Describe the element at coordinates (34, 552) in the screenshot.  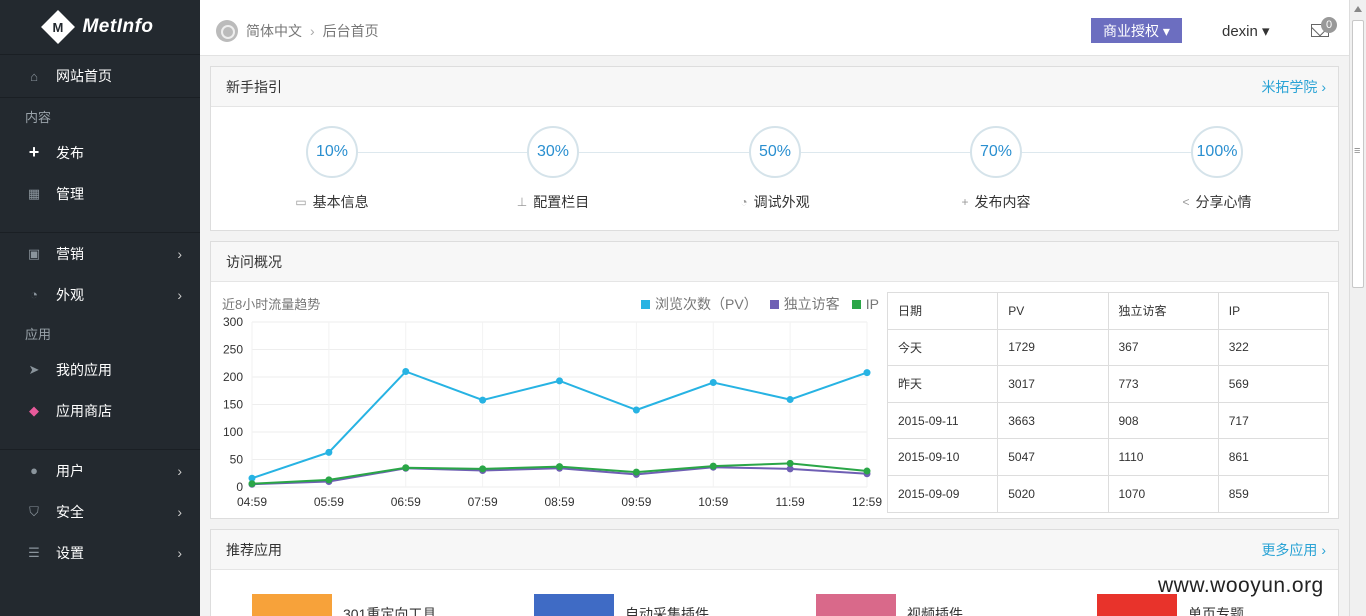
I see `sliders-icon: ☰` at that location.